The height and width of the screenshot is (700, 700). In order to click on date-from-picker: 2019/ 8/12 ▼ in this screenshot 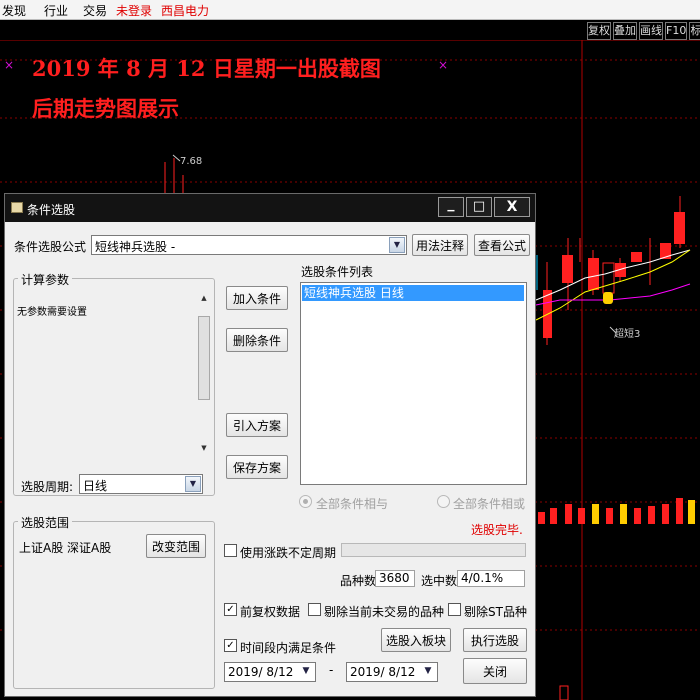, I will do `click(270, 672)`.